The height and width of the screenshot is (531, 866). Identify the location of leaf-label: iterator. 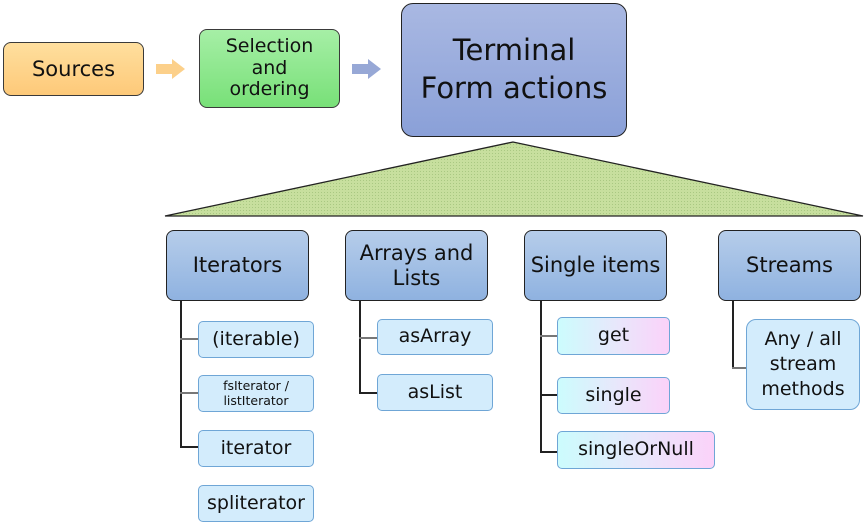
(256, 447).